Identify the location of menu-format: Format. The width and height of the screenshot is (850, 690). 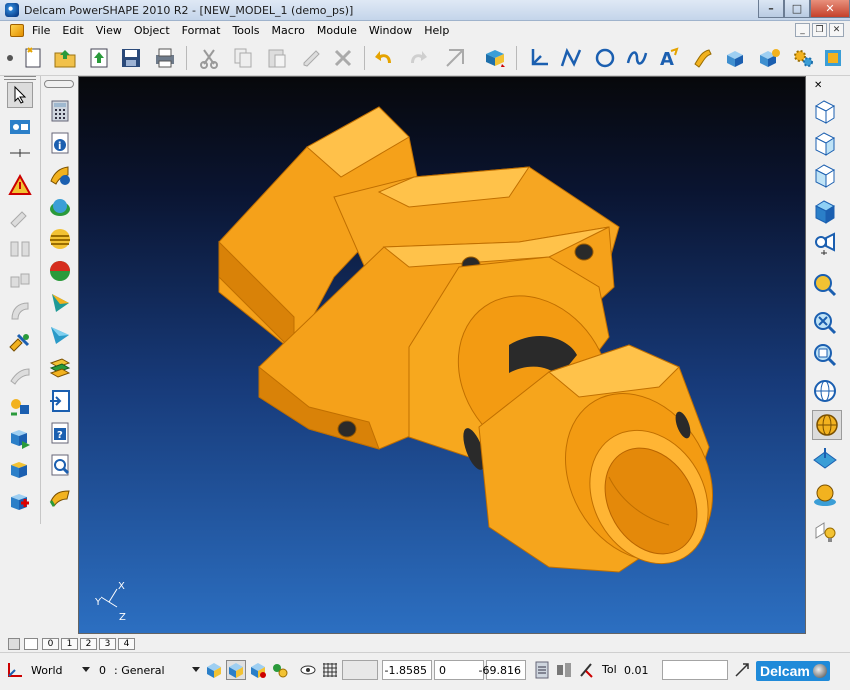
(201, 30).